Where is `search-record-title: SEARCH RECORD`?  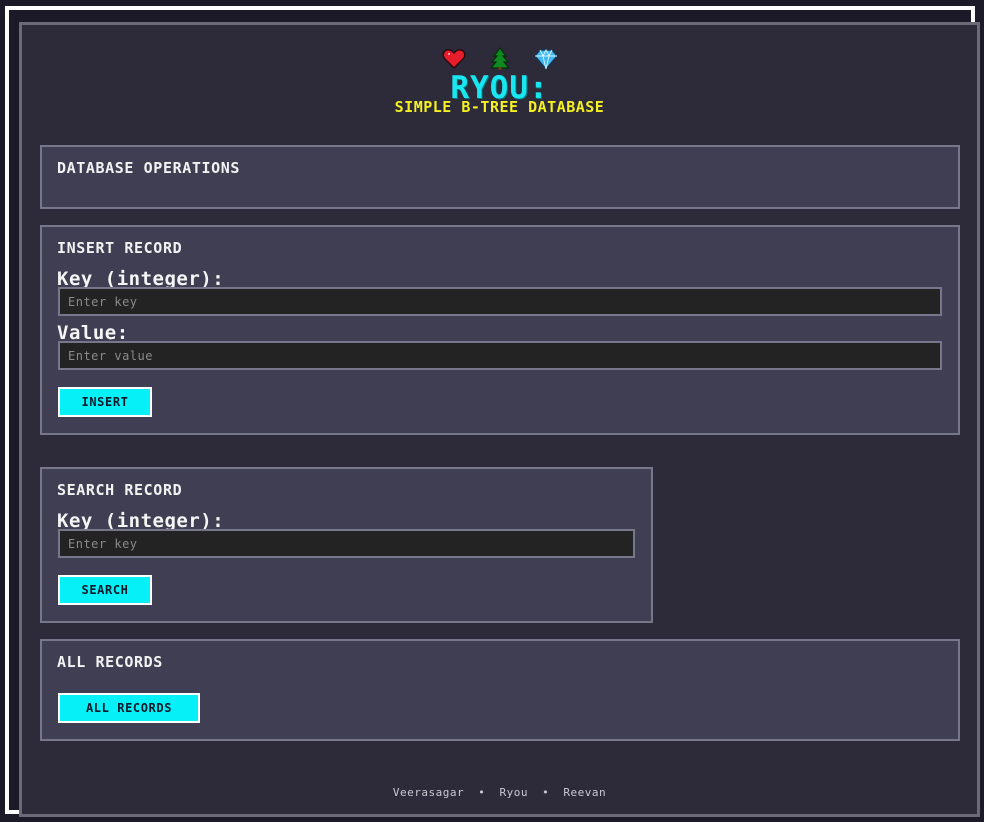
search-record-title: SEARCH RECORD is located at coordinates (120, 490).